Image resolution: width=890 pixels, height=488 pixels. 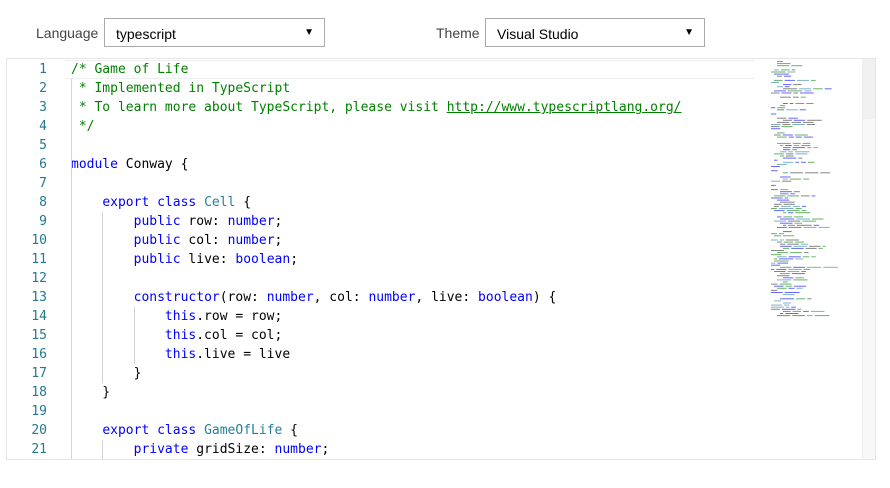 What do you see at coordinates (129, 164) in the screenshot?
I see `line-code: module Conway {` at bounding box center [129, 164].